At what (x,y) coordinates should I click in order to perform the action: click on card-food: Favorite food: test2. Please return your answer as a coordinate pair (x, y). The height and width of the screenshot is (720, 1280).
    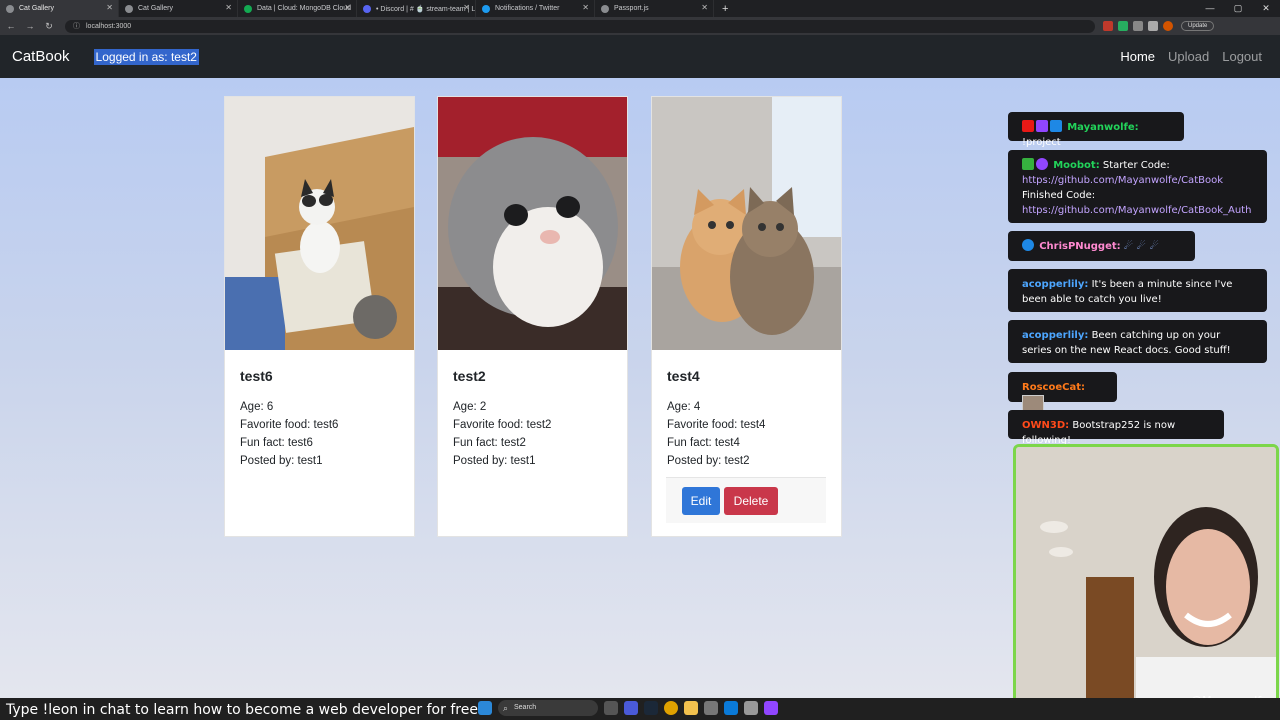
    Looking at the image, I should click on (502, 425).